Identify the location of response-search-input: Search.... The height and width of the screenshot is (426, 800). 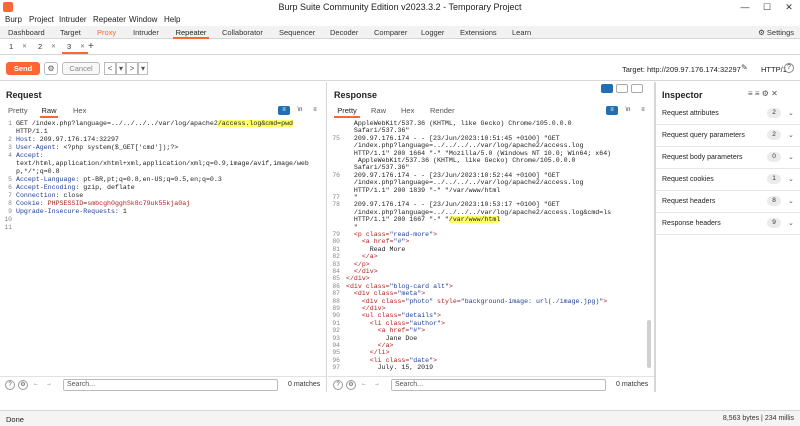
(498, 385).